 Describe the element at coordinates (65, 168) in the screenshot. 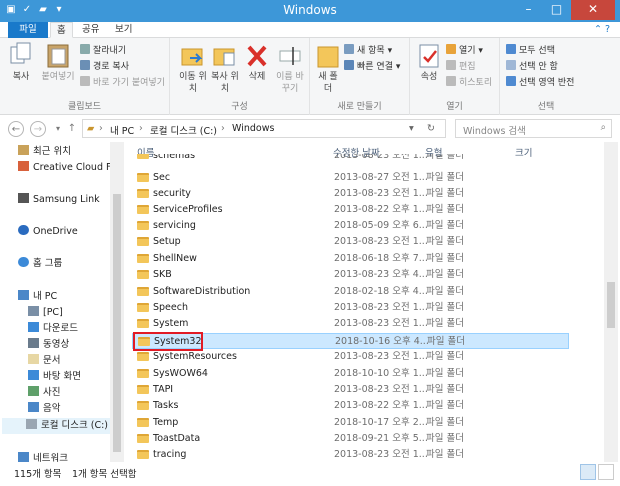

I see `sidebar-item-creative-cloud: Creative Cloud Fi` at that location.